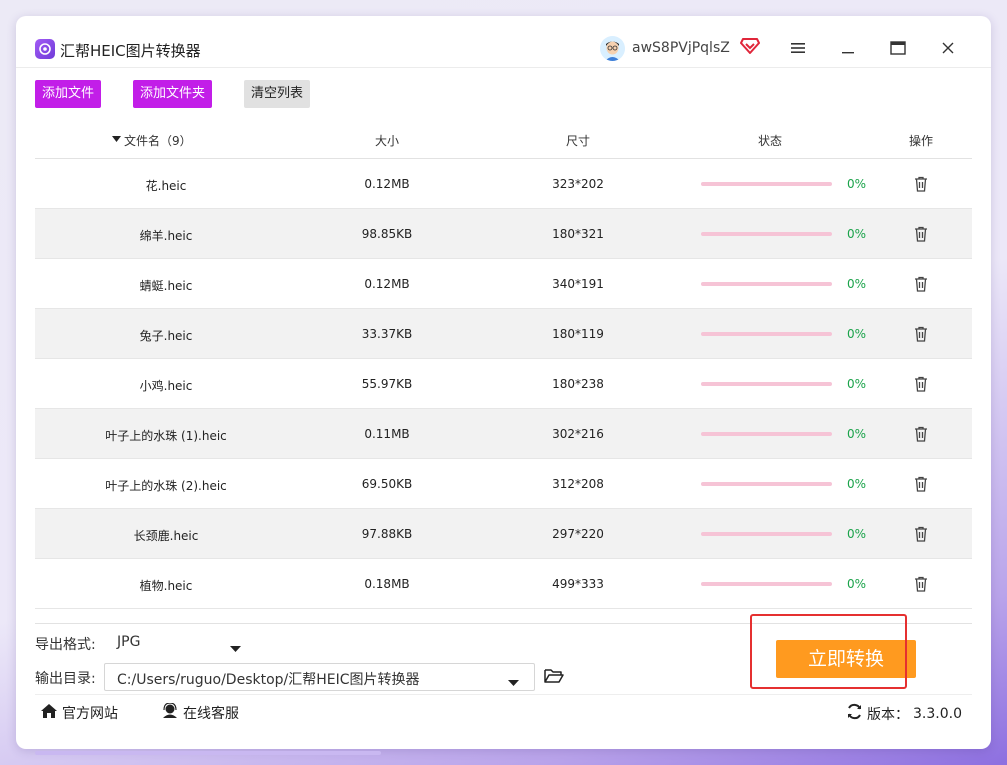 The width and height of the screenshot is (1007, 765). I want to click on format-label: 导出格式:, so click(65, 645).